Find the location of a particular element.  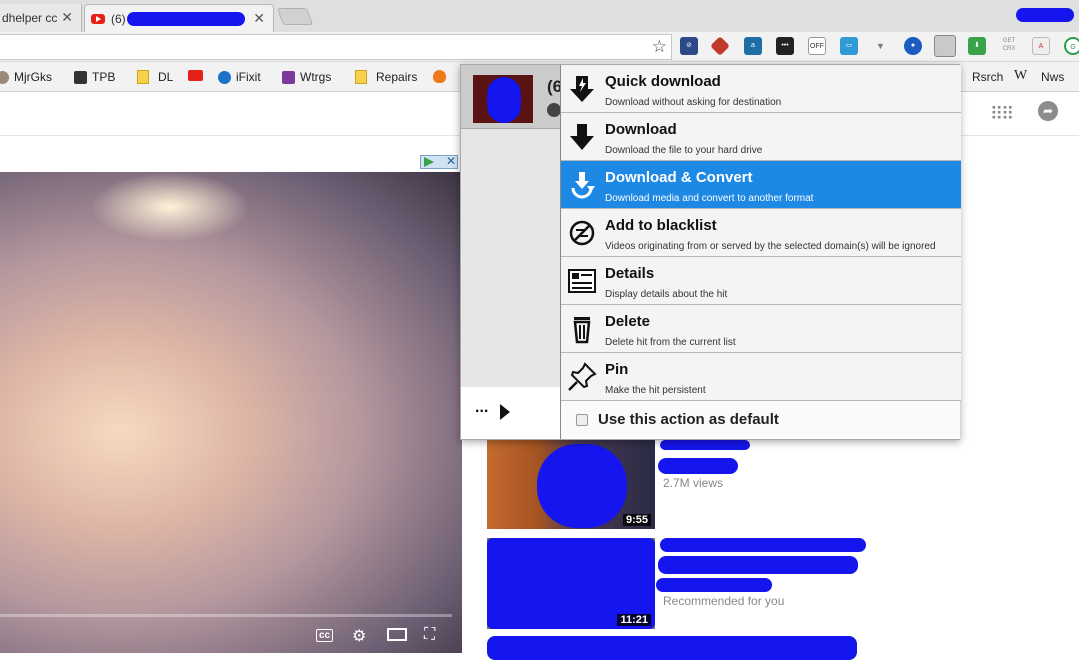

bookmark-label: iFixit is located at coordinates (248, 77).